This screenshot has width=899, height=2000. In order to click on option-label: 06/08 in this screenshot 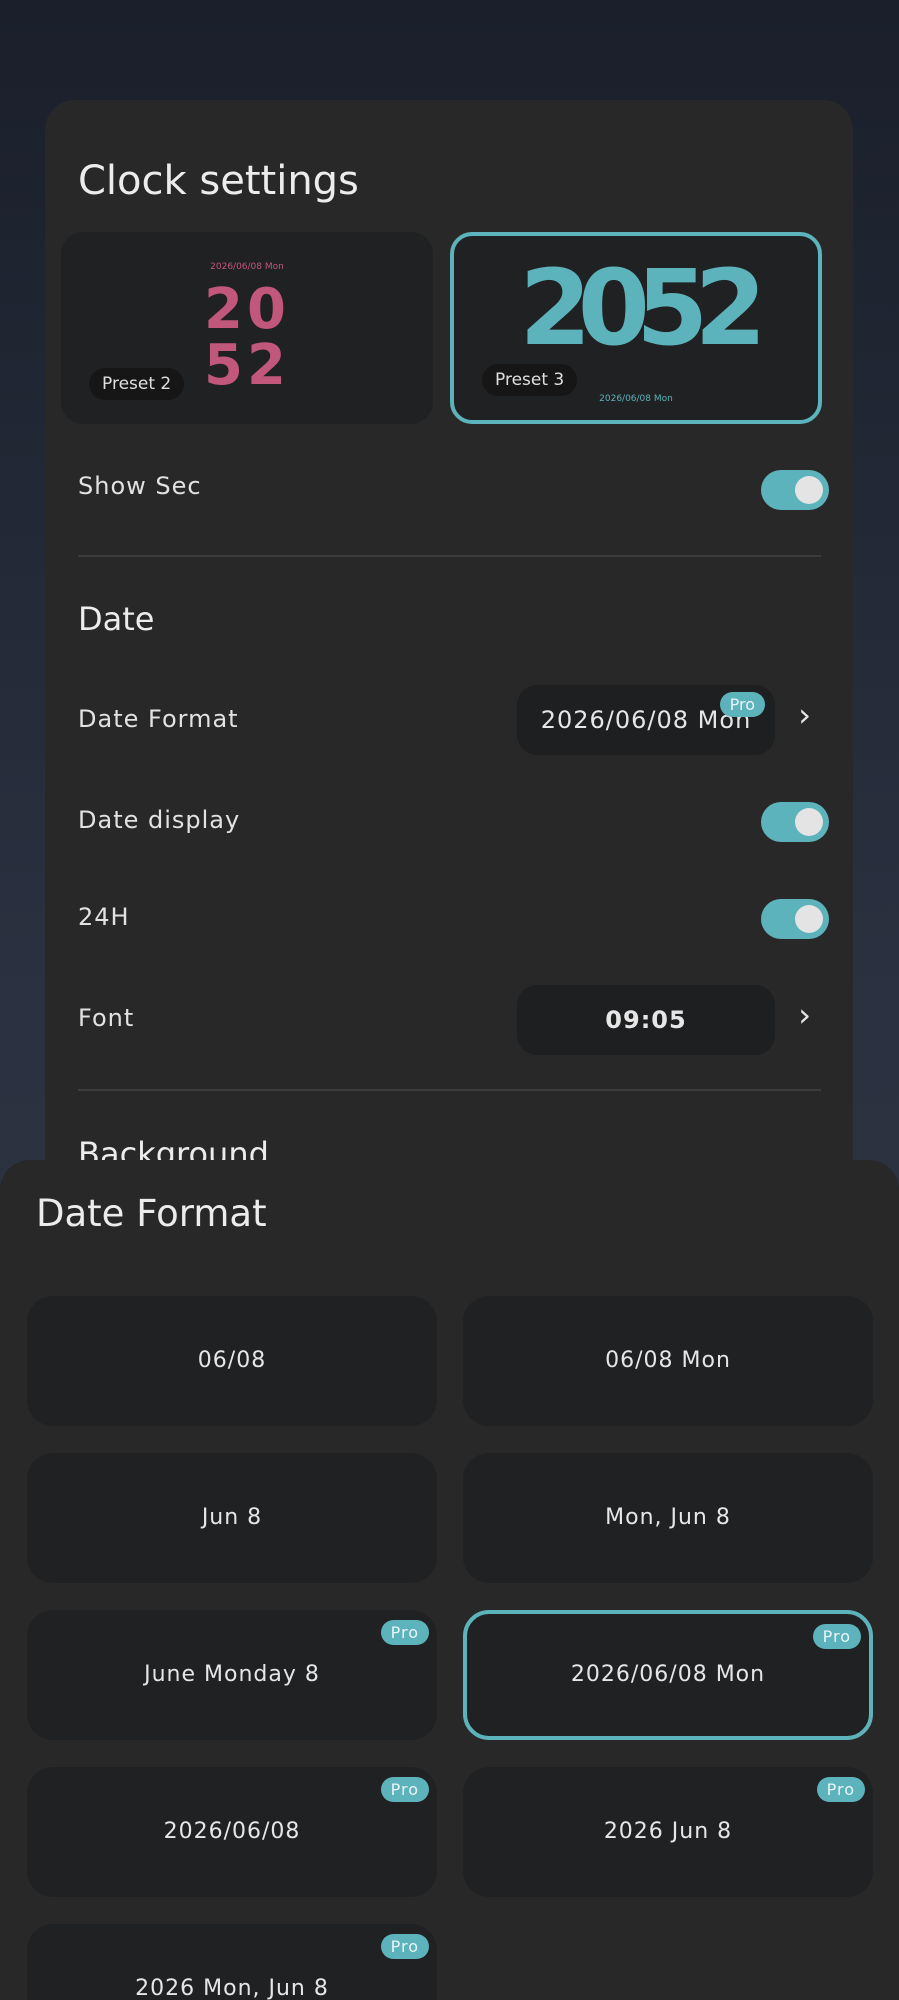, I will do `click(232, 1360)`.